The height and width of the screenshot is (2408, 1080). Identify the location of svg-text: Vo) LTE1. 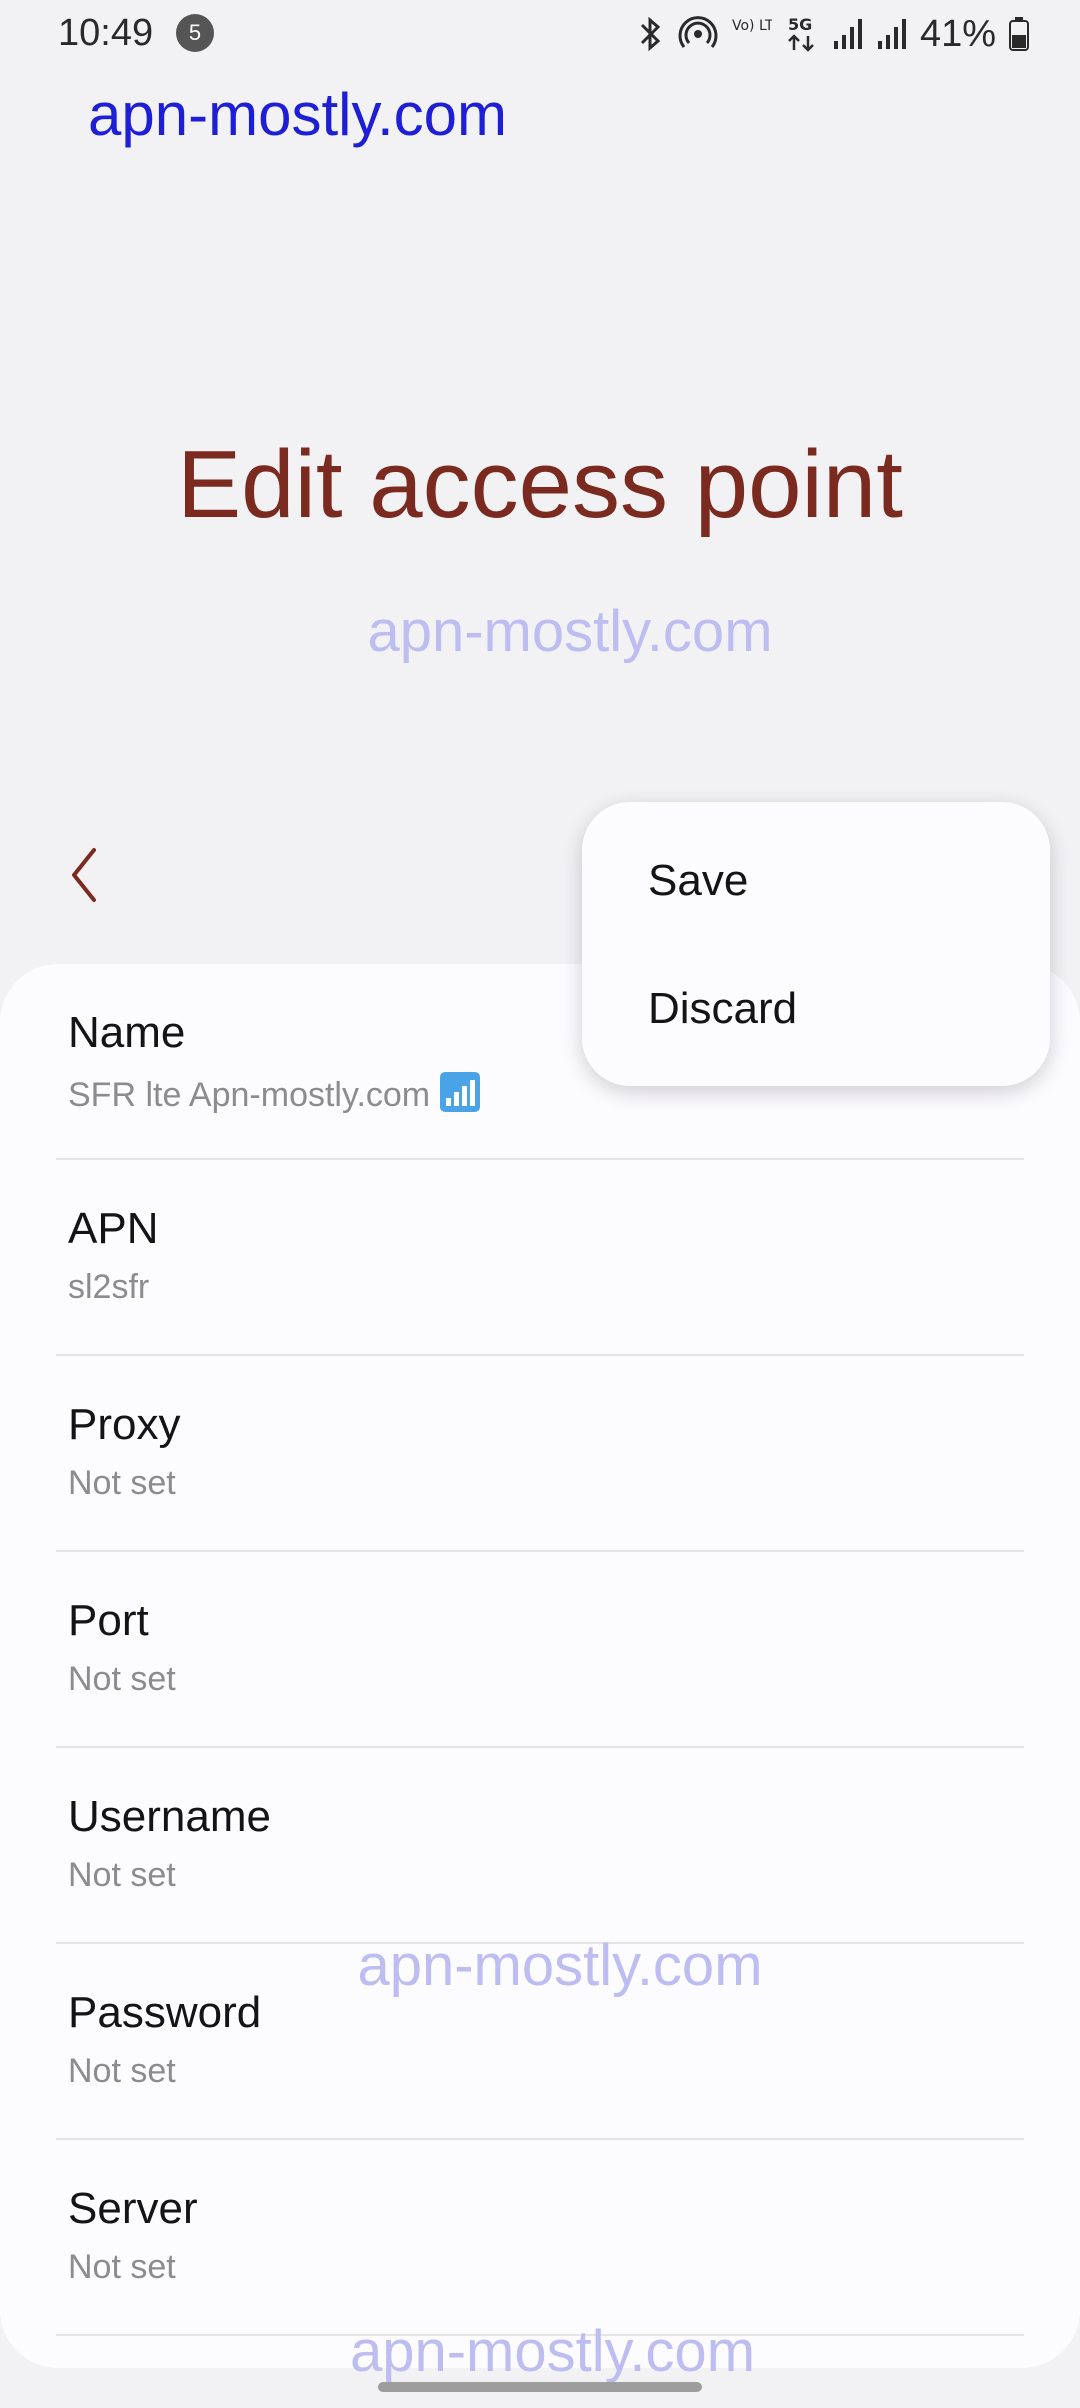
(752, 26).